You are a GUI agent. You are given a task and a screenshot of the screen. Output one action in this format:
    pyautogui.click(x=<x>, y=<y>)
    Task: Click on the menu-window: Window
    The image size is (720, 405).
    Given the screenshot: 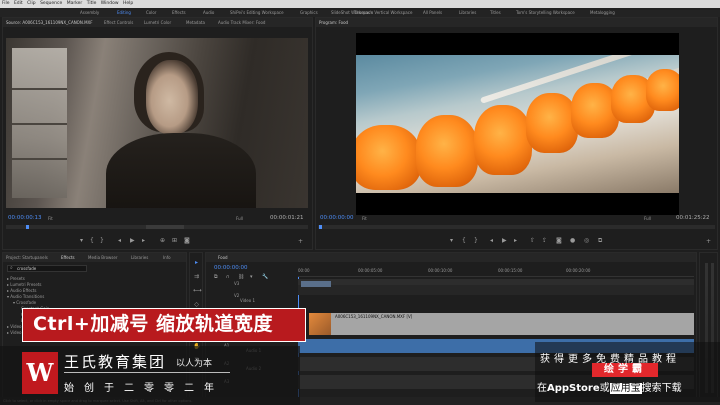 What is the action you would take?
    pyautogui.click(x=110, y=3)
    